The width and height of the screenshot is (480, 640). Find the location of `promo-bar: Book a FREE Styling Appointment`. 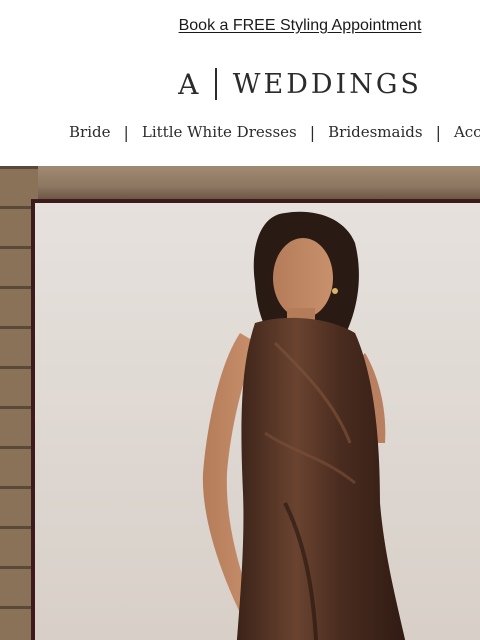

promo-bar: Book a FREE Styling Appointment is located at coordinates (240, 26).